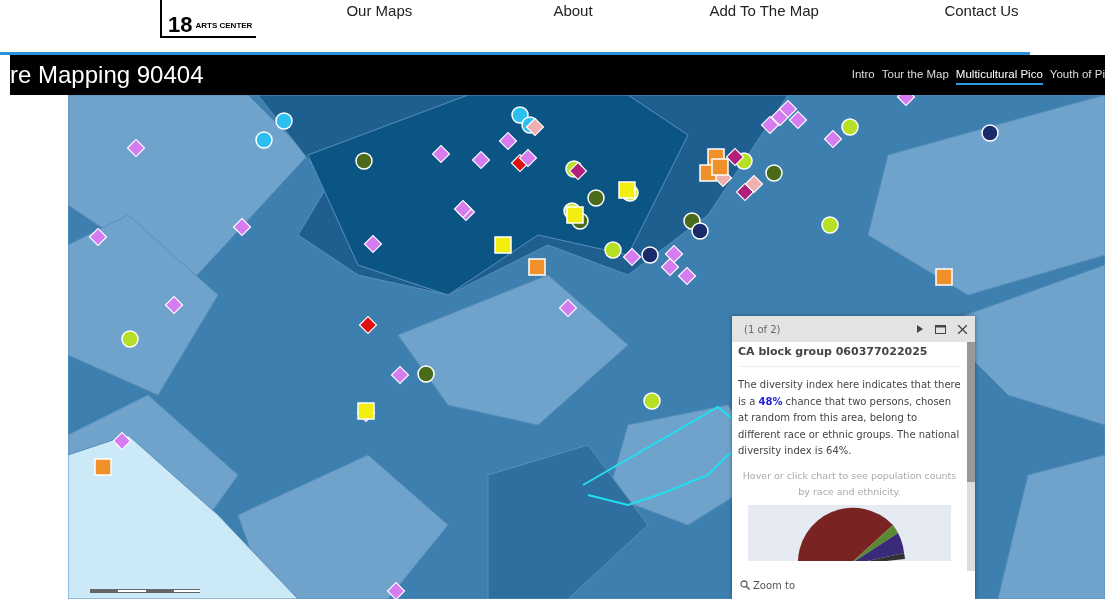  Describe the element at coordinates (863, 75) in the screenshot. I see `nav-tab: Intro` at that location.